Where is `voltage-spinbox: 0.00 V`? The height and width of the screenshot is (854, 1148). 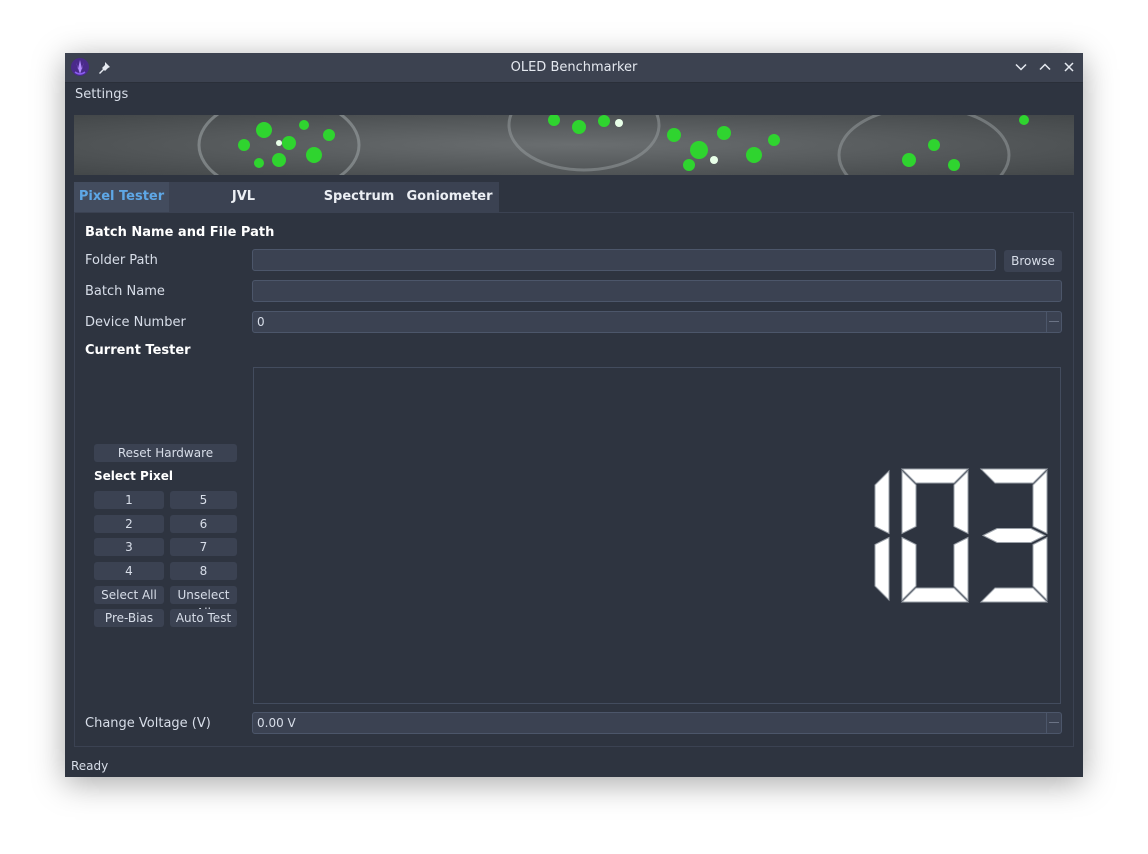
voltage-spinbox: 0.00 V is located at coordinates (657, 723).